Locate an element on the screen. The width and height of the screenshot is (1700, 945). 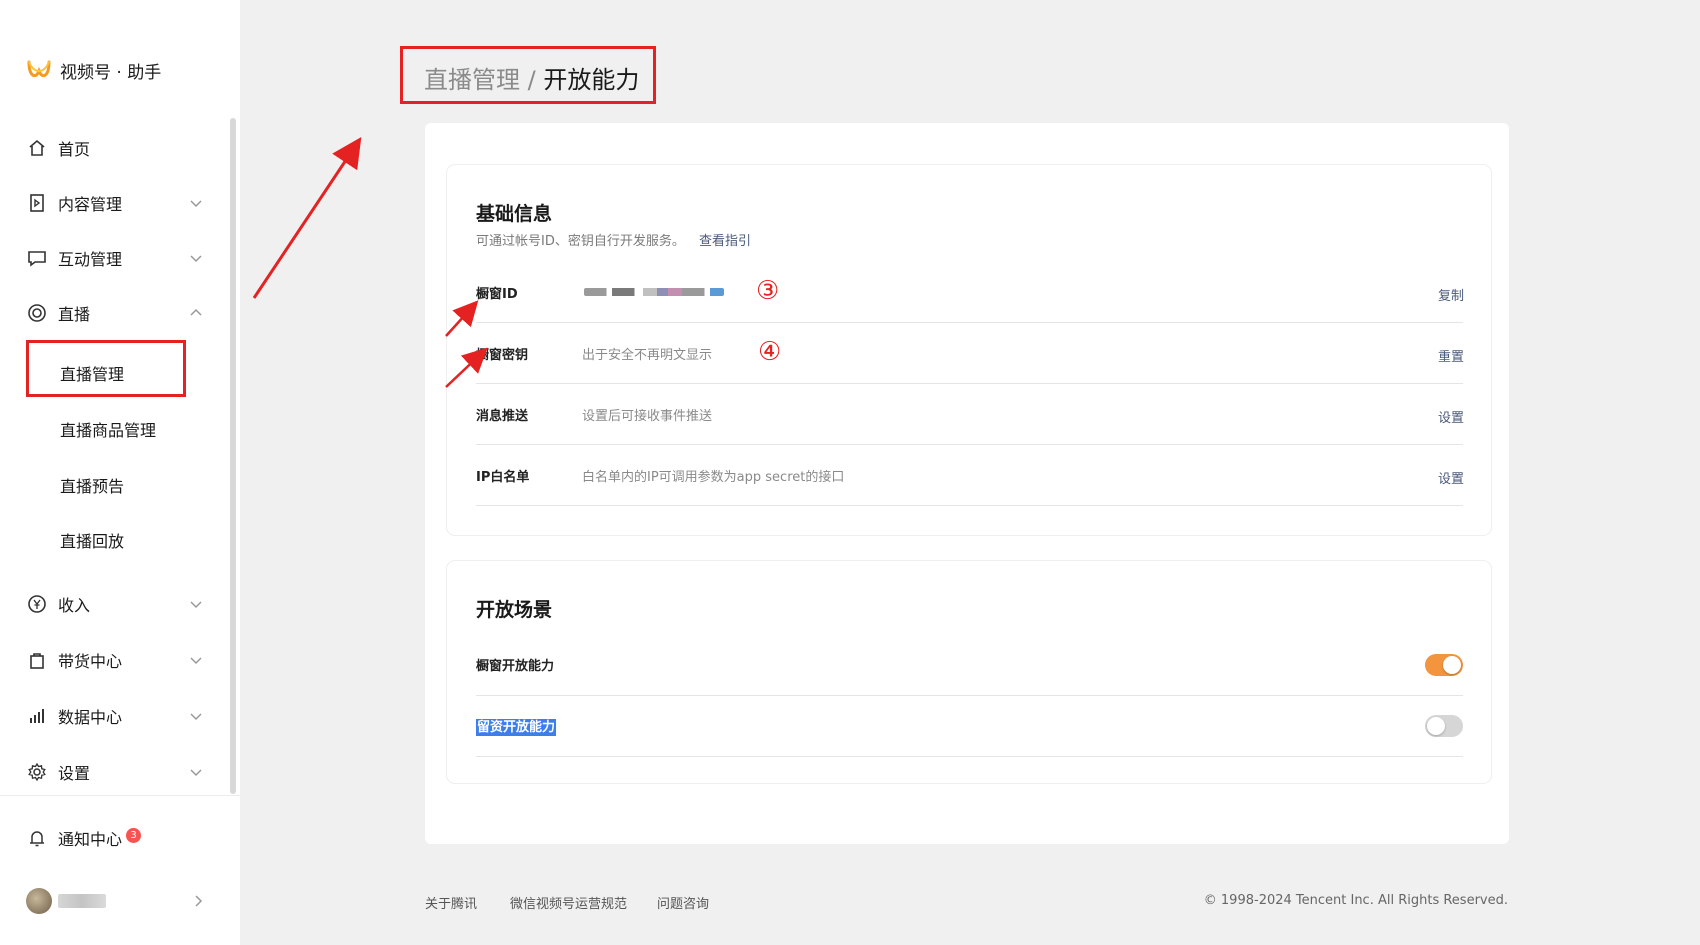
sidebar-item-interaction: 互动管理 is located at coordinates (115, 258).